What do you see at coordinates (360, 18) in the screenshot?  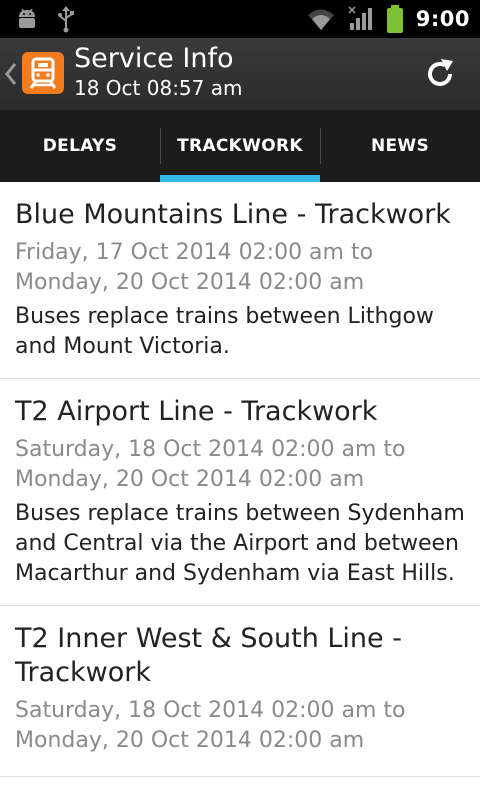 I see `signal-icon` at bounding box center [360, 18].